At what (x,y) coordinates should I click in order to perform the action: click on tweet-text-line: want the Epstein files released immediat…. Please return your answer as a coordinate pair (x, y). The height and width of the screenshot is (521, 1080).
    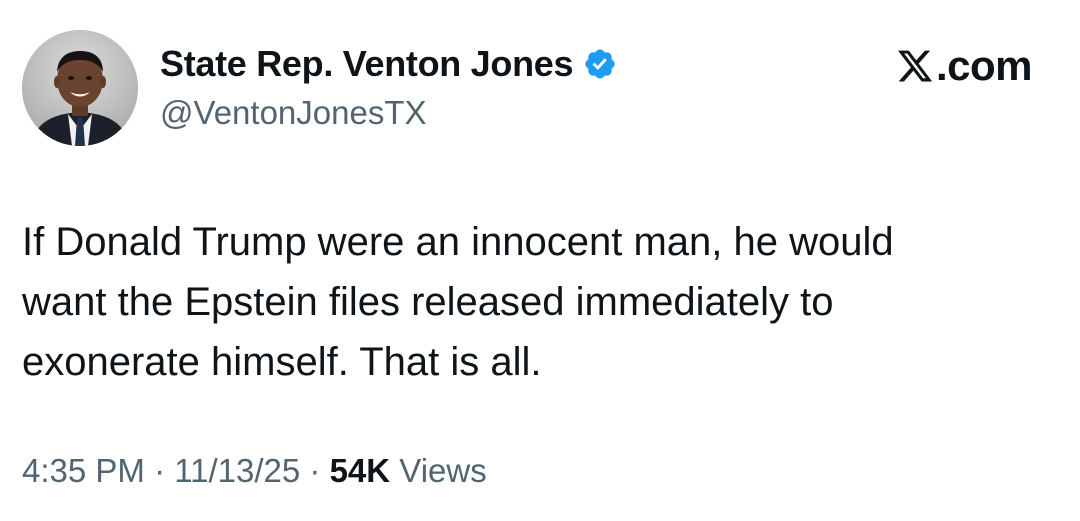
    Looking at the image, I should click on (428, 302).